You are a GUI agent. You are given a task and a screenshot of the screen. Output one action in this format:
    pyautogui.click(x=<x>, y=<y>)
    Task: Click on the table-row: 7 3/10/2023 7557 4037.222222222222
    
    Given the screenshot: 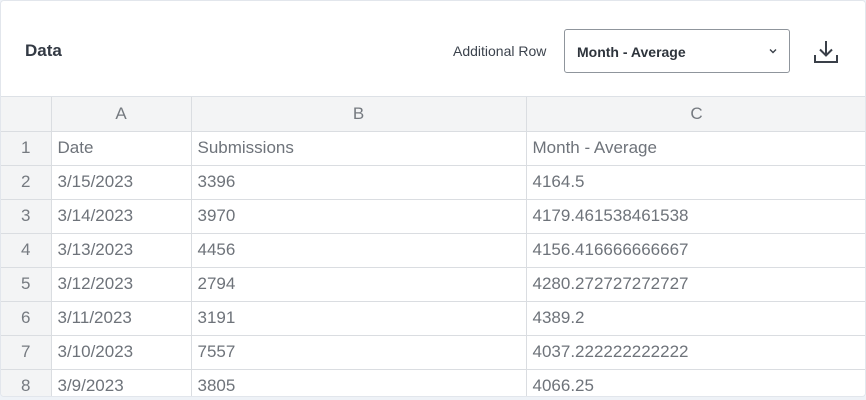 What is the action you would take?
    pyautogui.click(x=433, y=352)
    